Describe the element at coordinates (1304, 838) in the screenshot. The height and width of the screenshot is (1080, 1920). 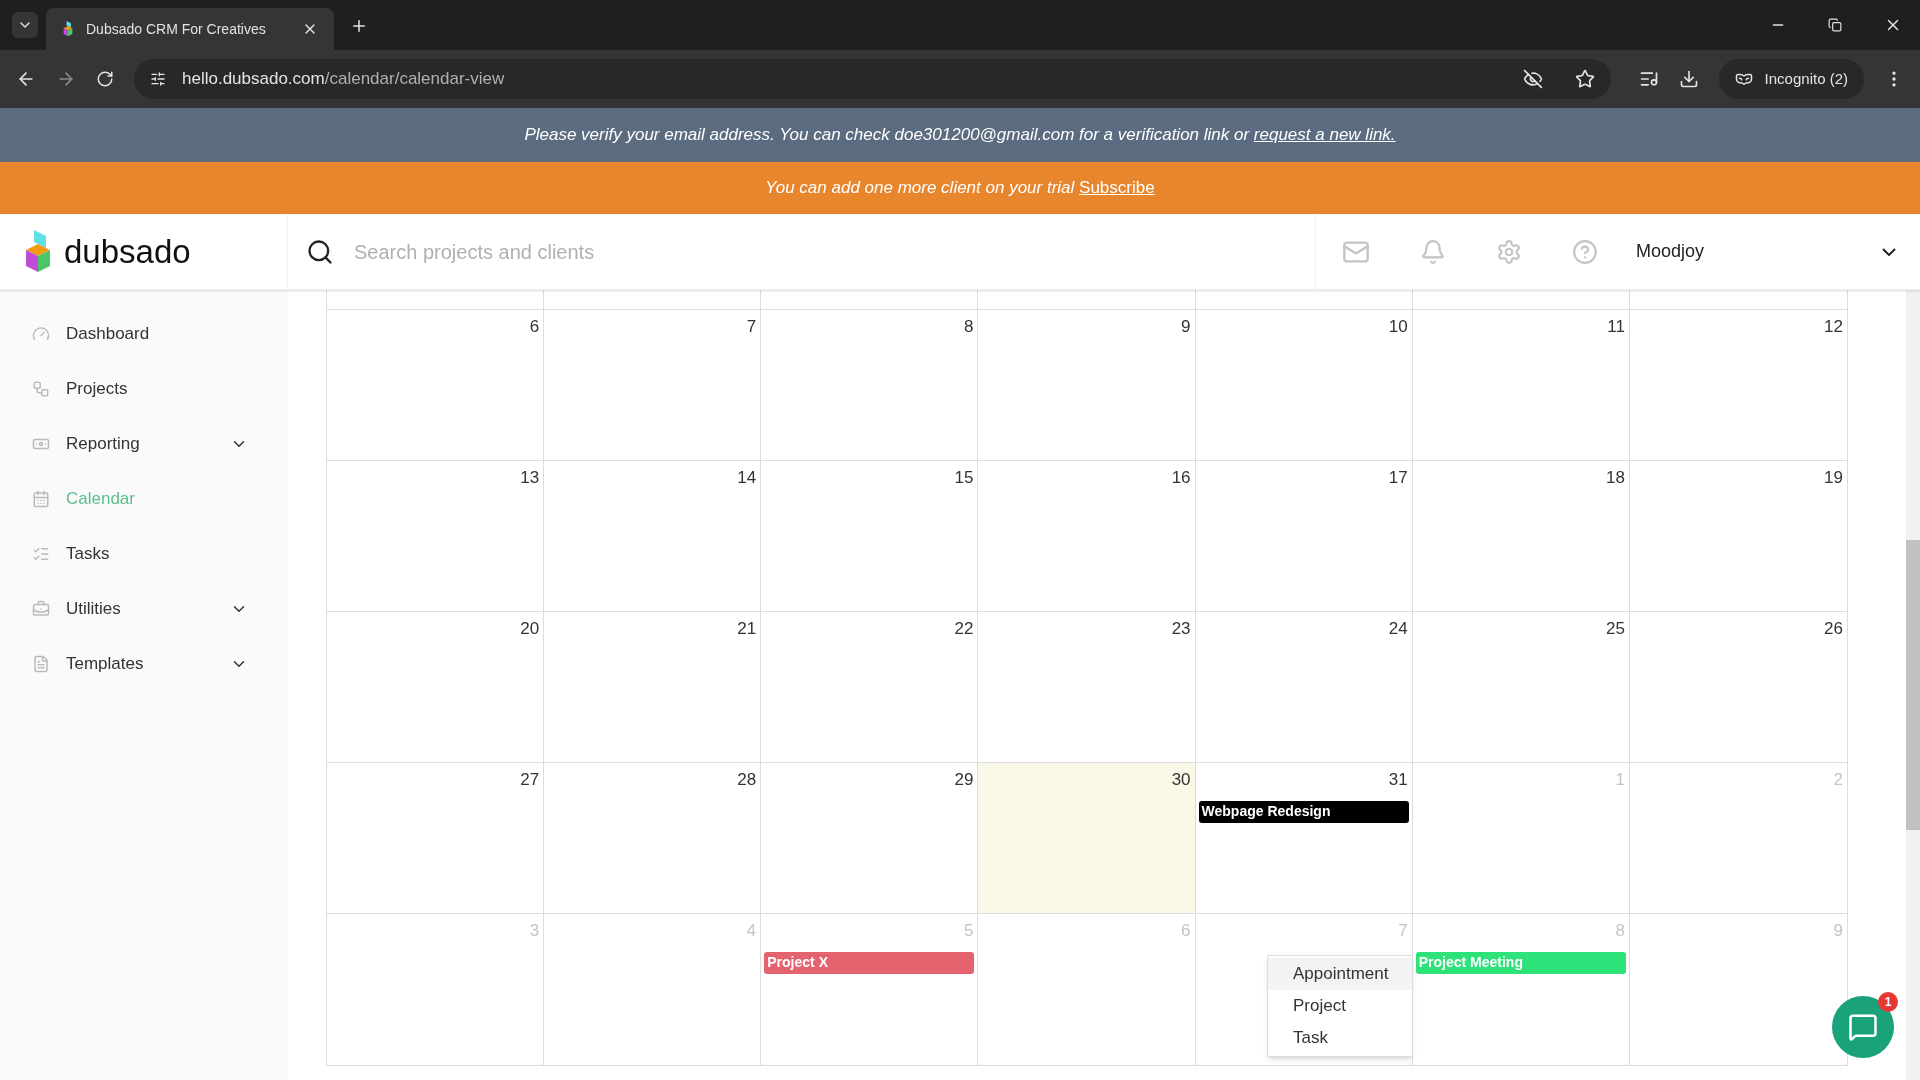
I see `day-cell: 31 Webpage Redesign` at that location.